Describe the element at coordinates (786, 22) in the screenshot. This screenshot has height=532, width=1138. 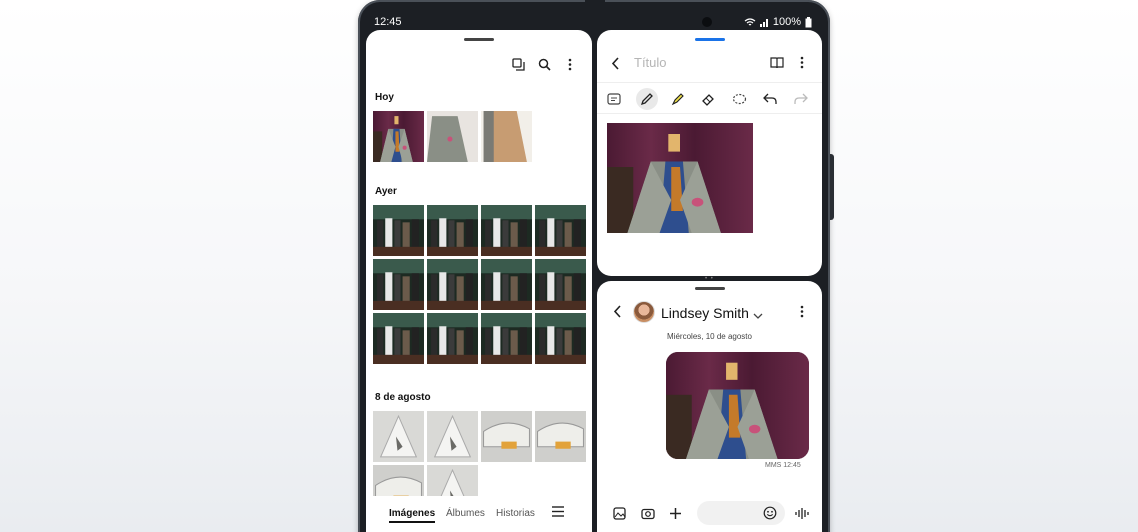
I see `battery-level: 100%` at that location.